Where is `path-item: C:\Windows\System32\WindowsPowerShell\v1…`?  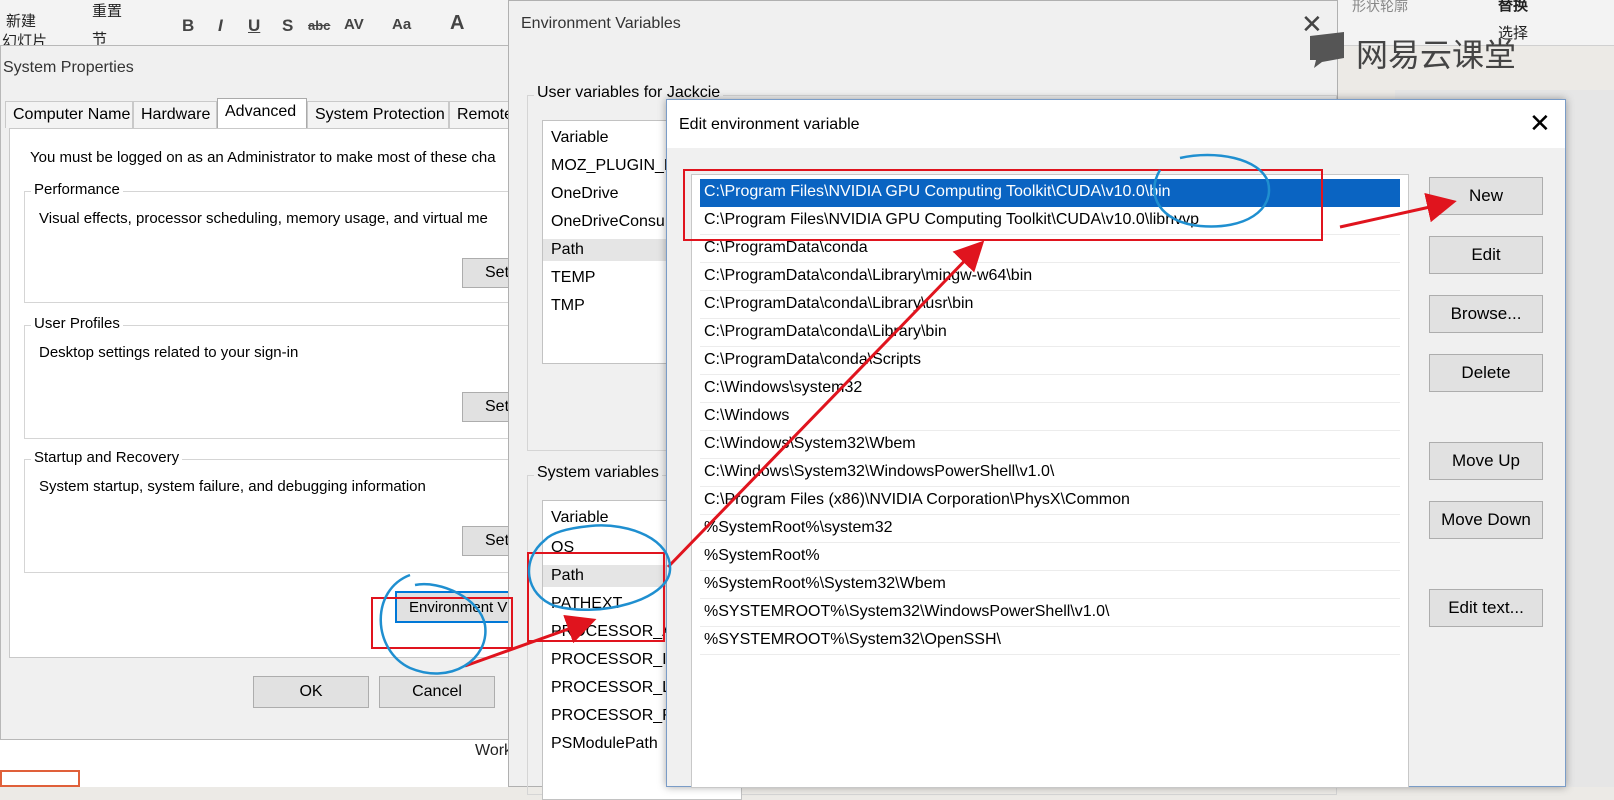 path-item: C:\Windows\System32\WindowsPowerShell\v1… is located at coordinates (1050, 473).